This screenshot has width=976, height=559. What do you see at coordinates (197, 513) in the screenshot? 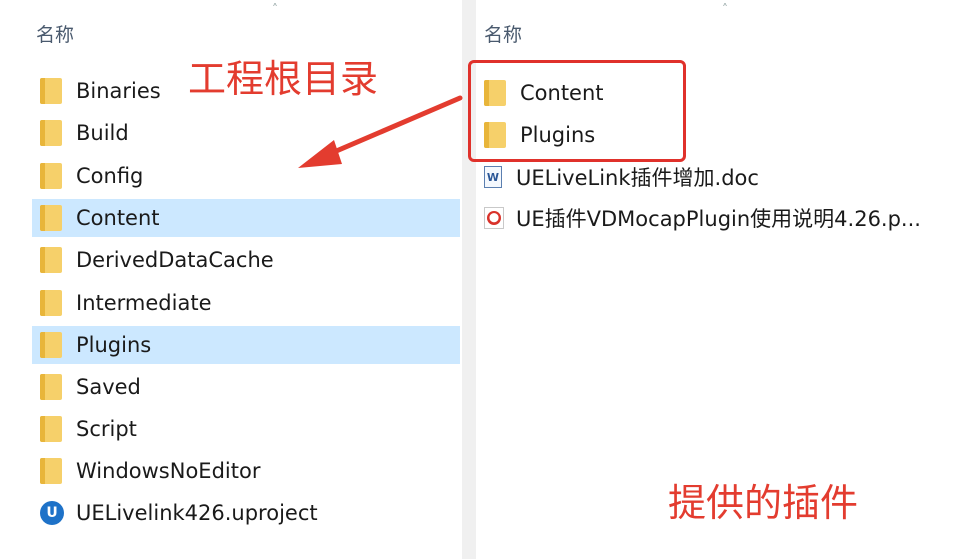
I see `file-name: UELivelink426.uproject` at bounding box center [197, 513].